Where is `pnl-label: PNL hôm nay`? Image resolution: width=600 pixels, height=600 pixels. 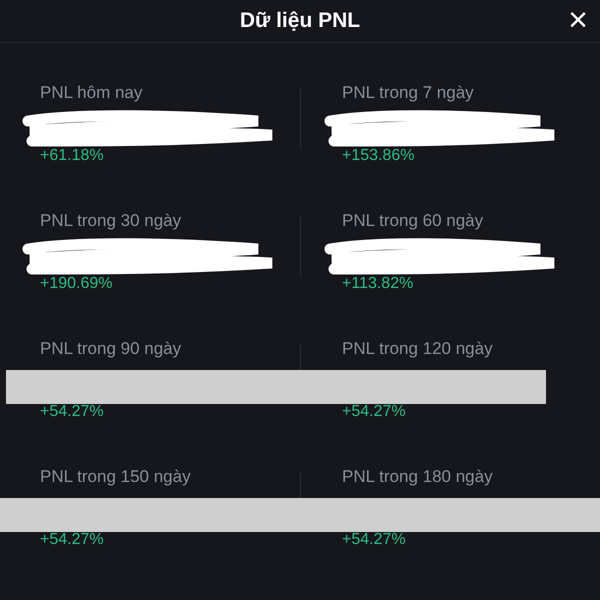 pnl-label: PNL hôm nay is located at coordinates (92, 93).